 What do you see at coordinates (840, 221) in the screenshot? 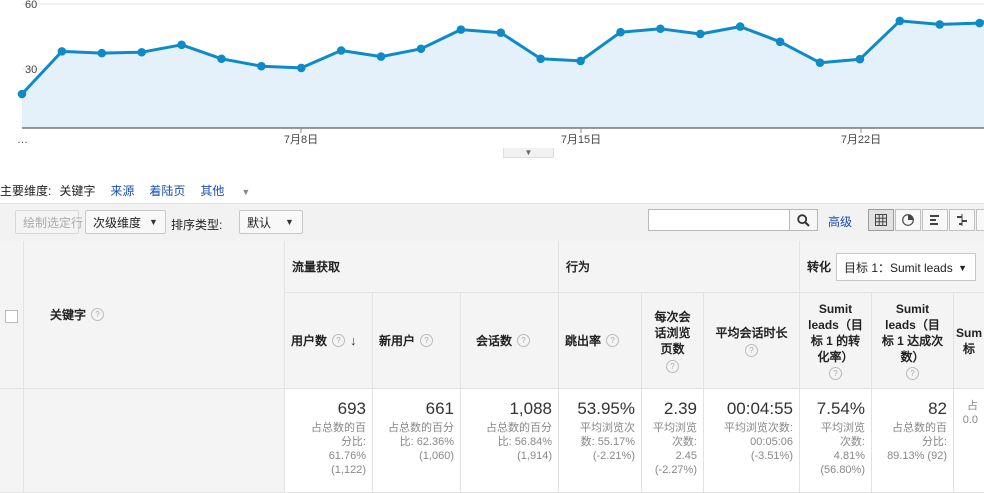
I see `advanced-filter-link: 高级` at bounding box center [840, 221].